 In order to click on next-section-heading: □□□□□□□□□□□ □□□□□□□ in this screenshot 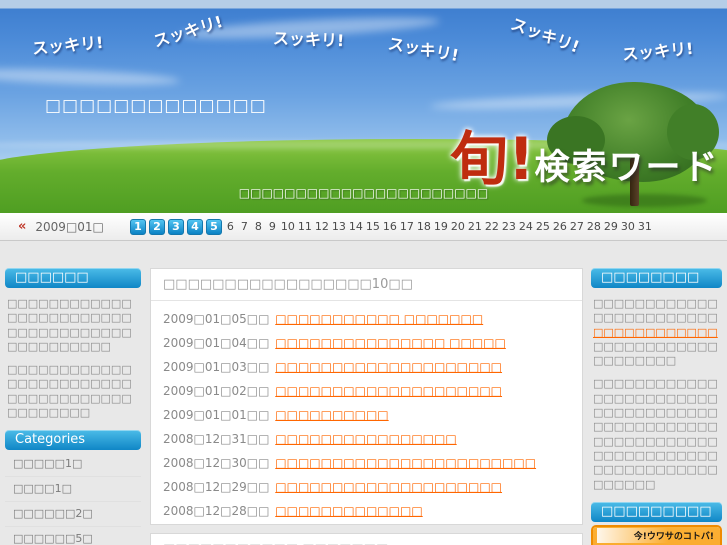, I will do `click(366, 539)`.